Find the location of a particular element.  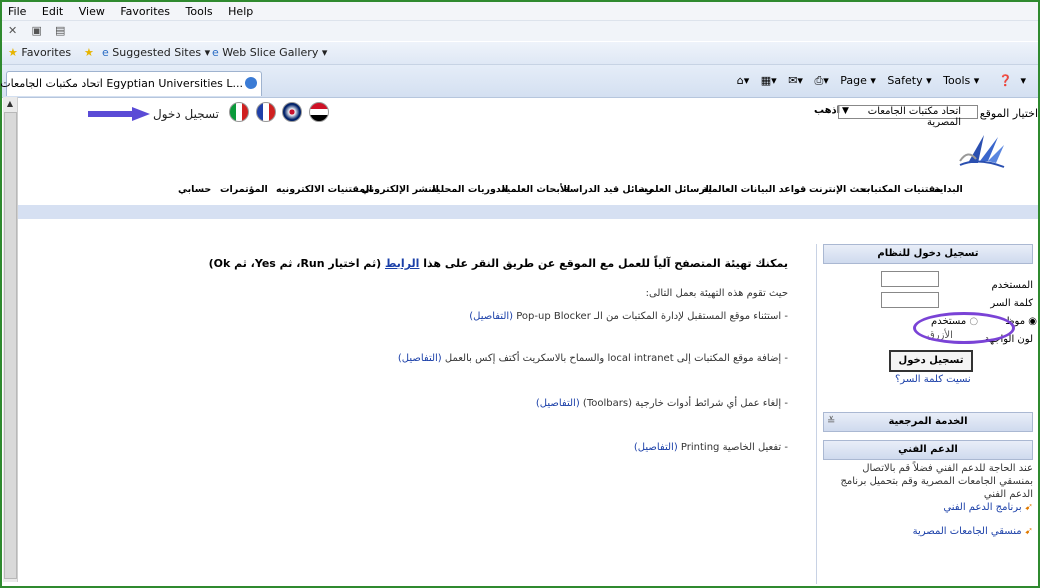

site-logo is located at coordinates (982, 151).